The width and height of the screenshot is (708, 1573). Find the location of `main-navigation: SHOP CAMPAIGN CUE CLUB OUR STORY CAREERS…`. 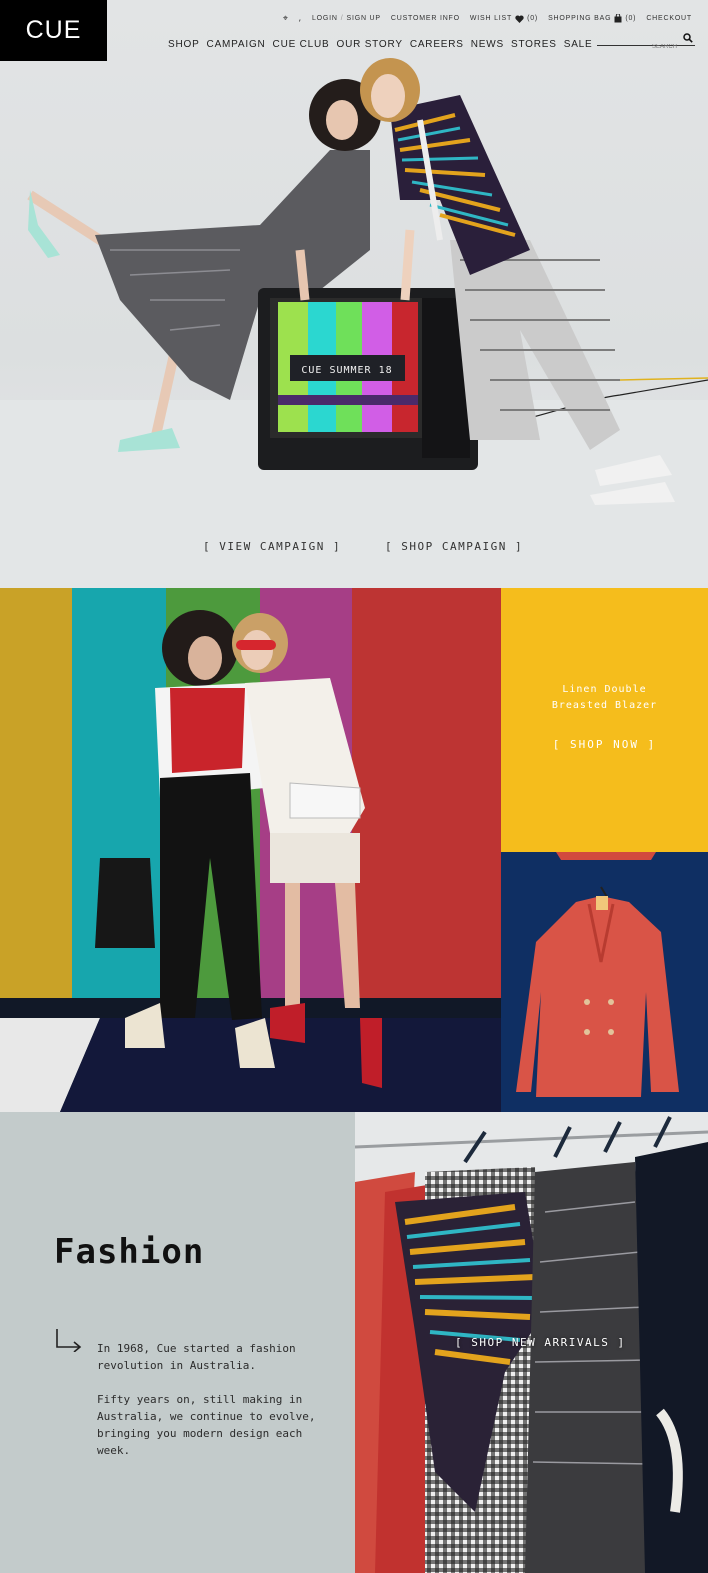

main-navigation: SHOP CAMPAIGN CUE CLUB OUR STORY CAREERS… is located at coordinates (380, 44).